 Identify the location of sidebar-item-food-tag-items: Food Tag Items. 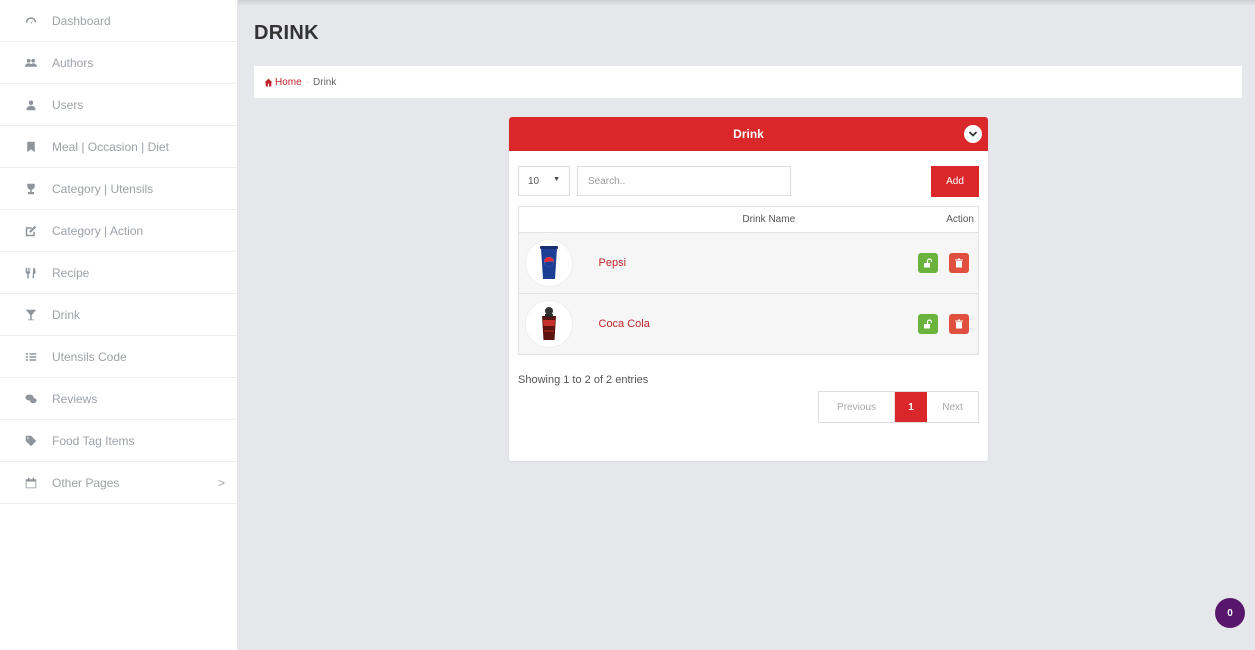
(118, 441).